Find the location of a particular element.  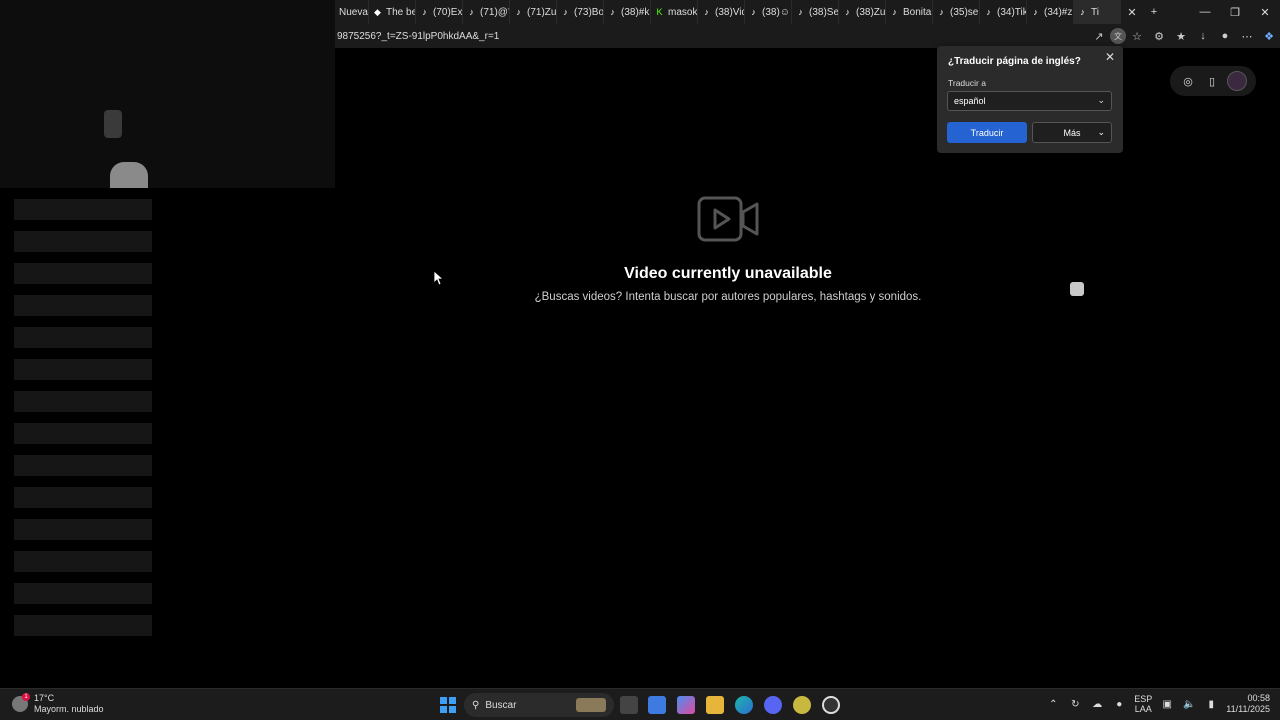

translate-icon: 文 is located at coordinates (1118, 36).